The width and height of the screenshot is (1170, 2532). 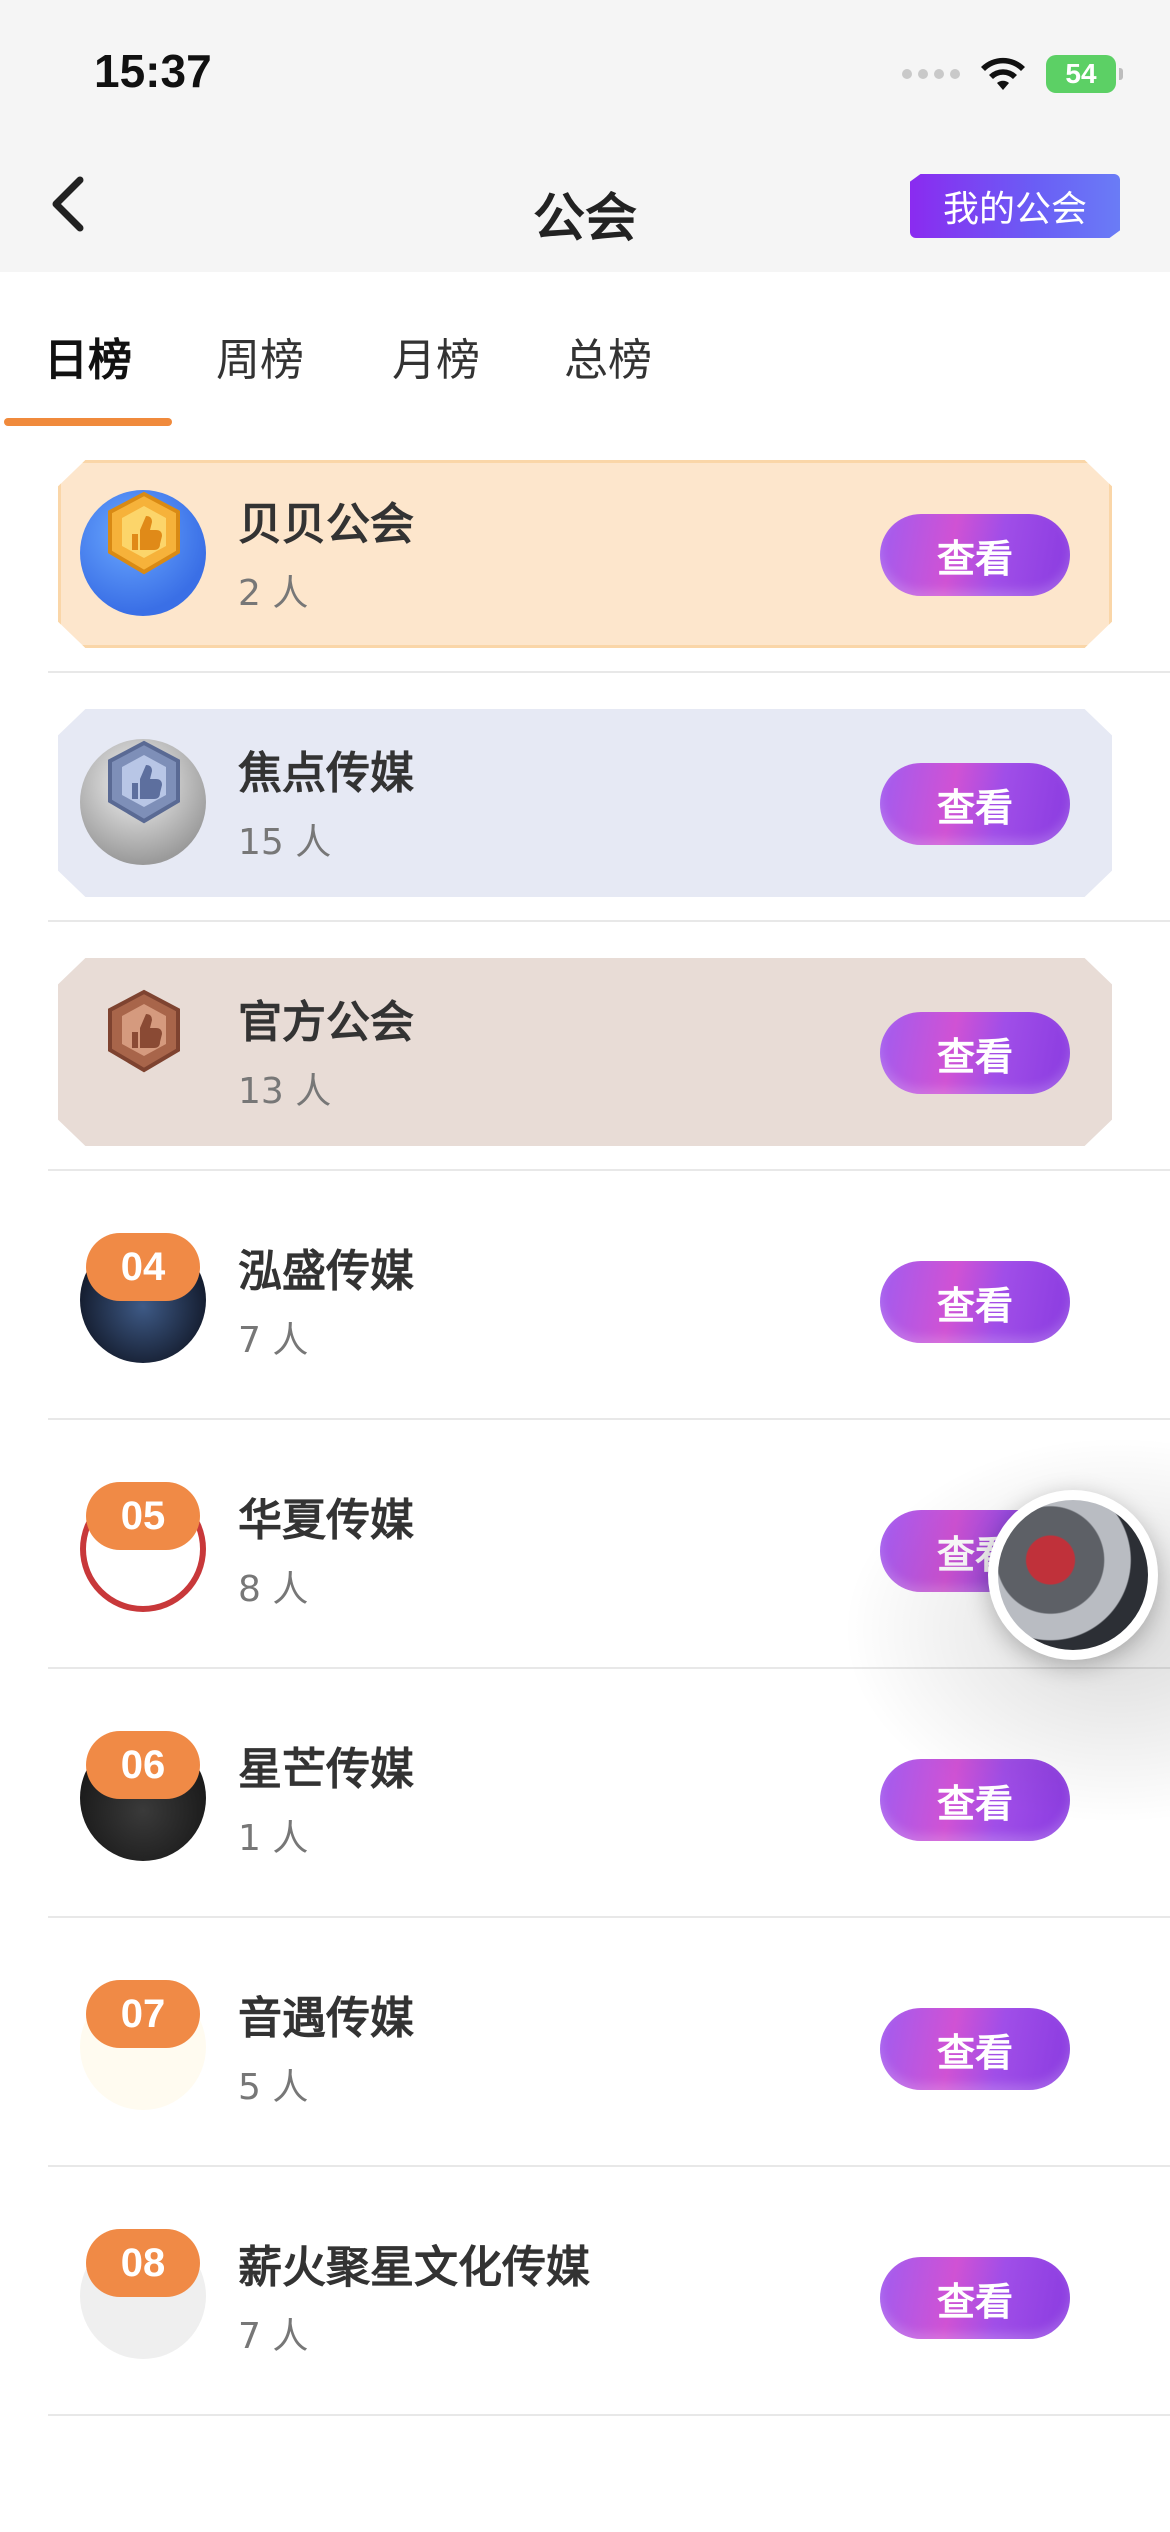 What do you see at coordinates (144, 533) in the screenshot?
I see `gold-medal-icon` at bounding box center [144, 533].